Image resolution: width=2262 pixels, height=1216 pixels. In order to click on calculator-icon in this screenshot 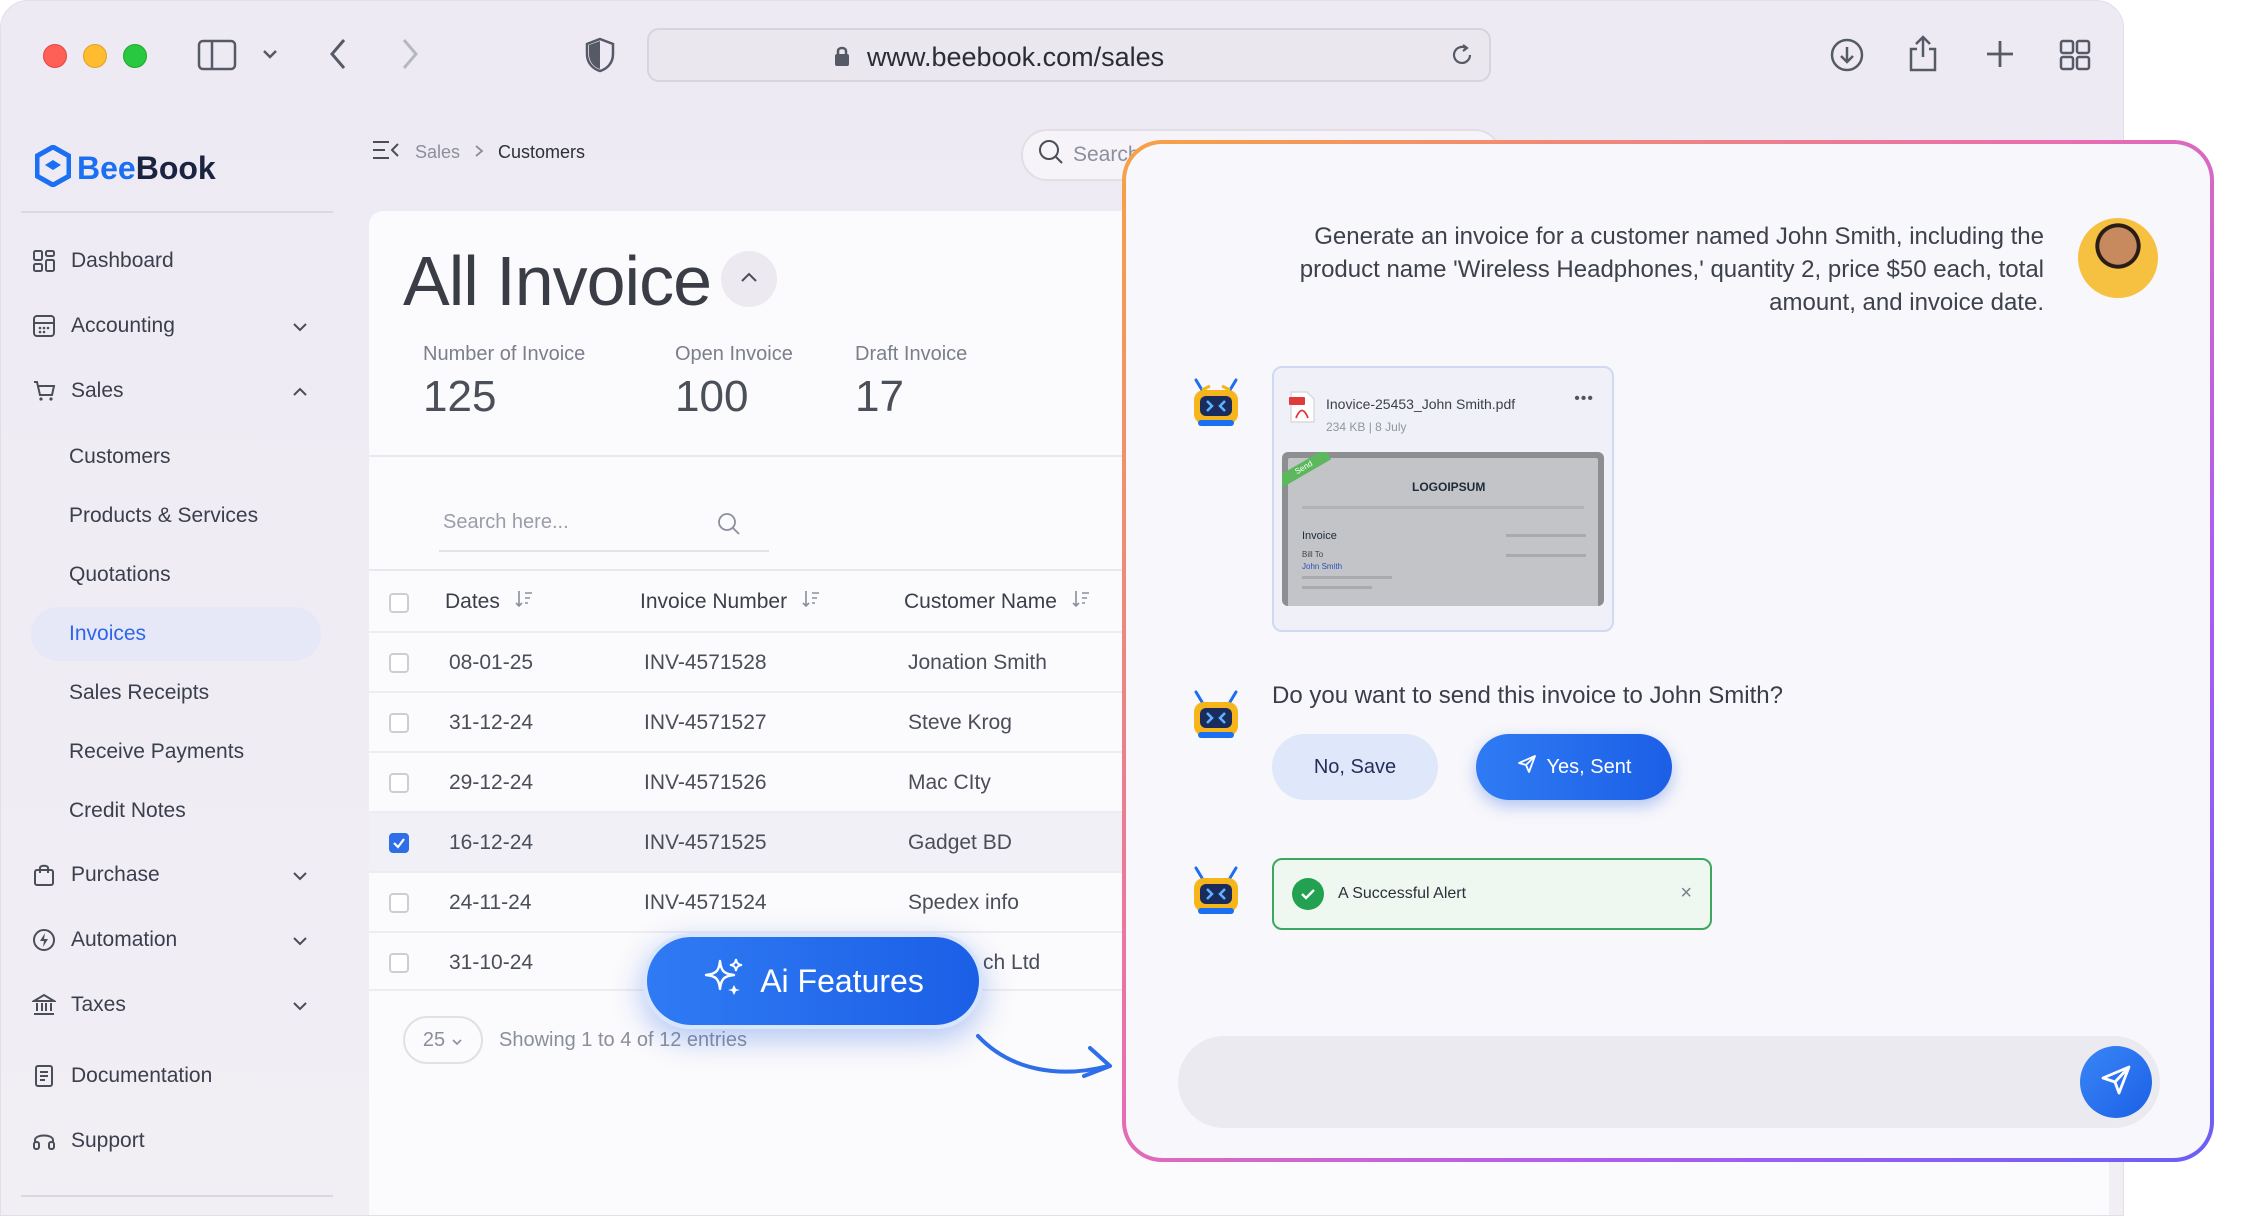, I will do `click(44, 326)`.